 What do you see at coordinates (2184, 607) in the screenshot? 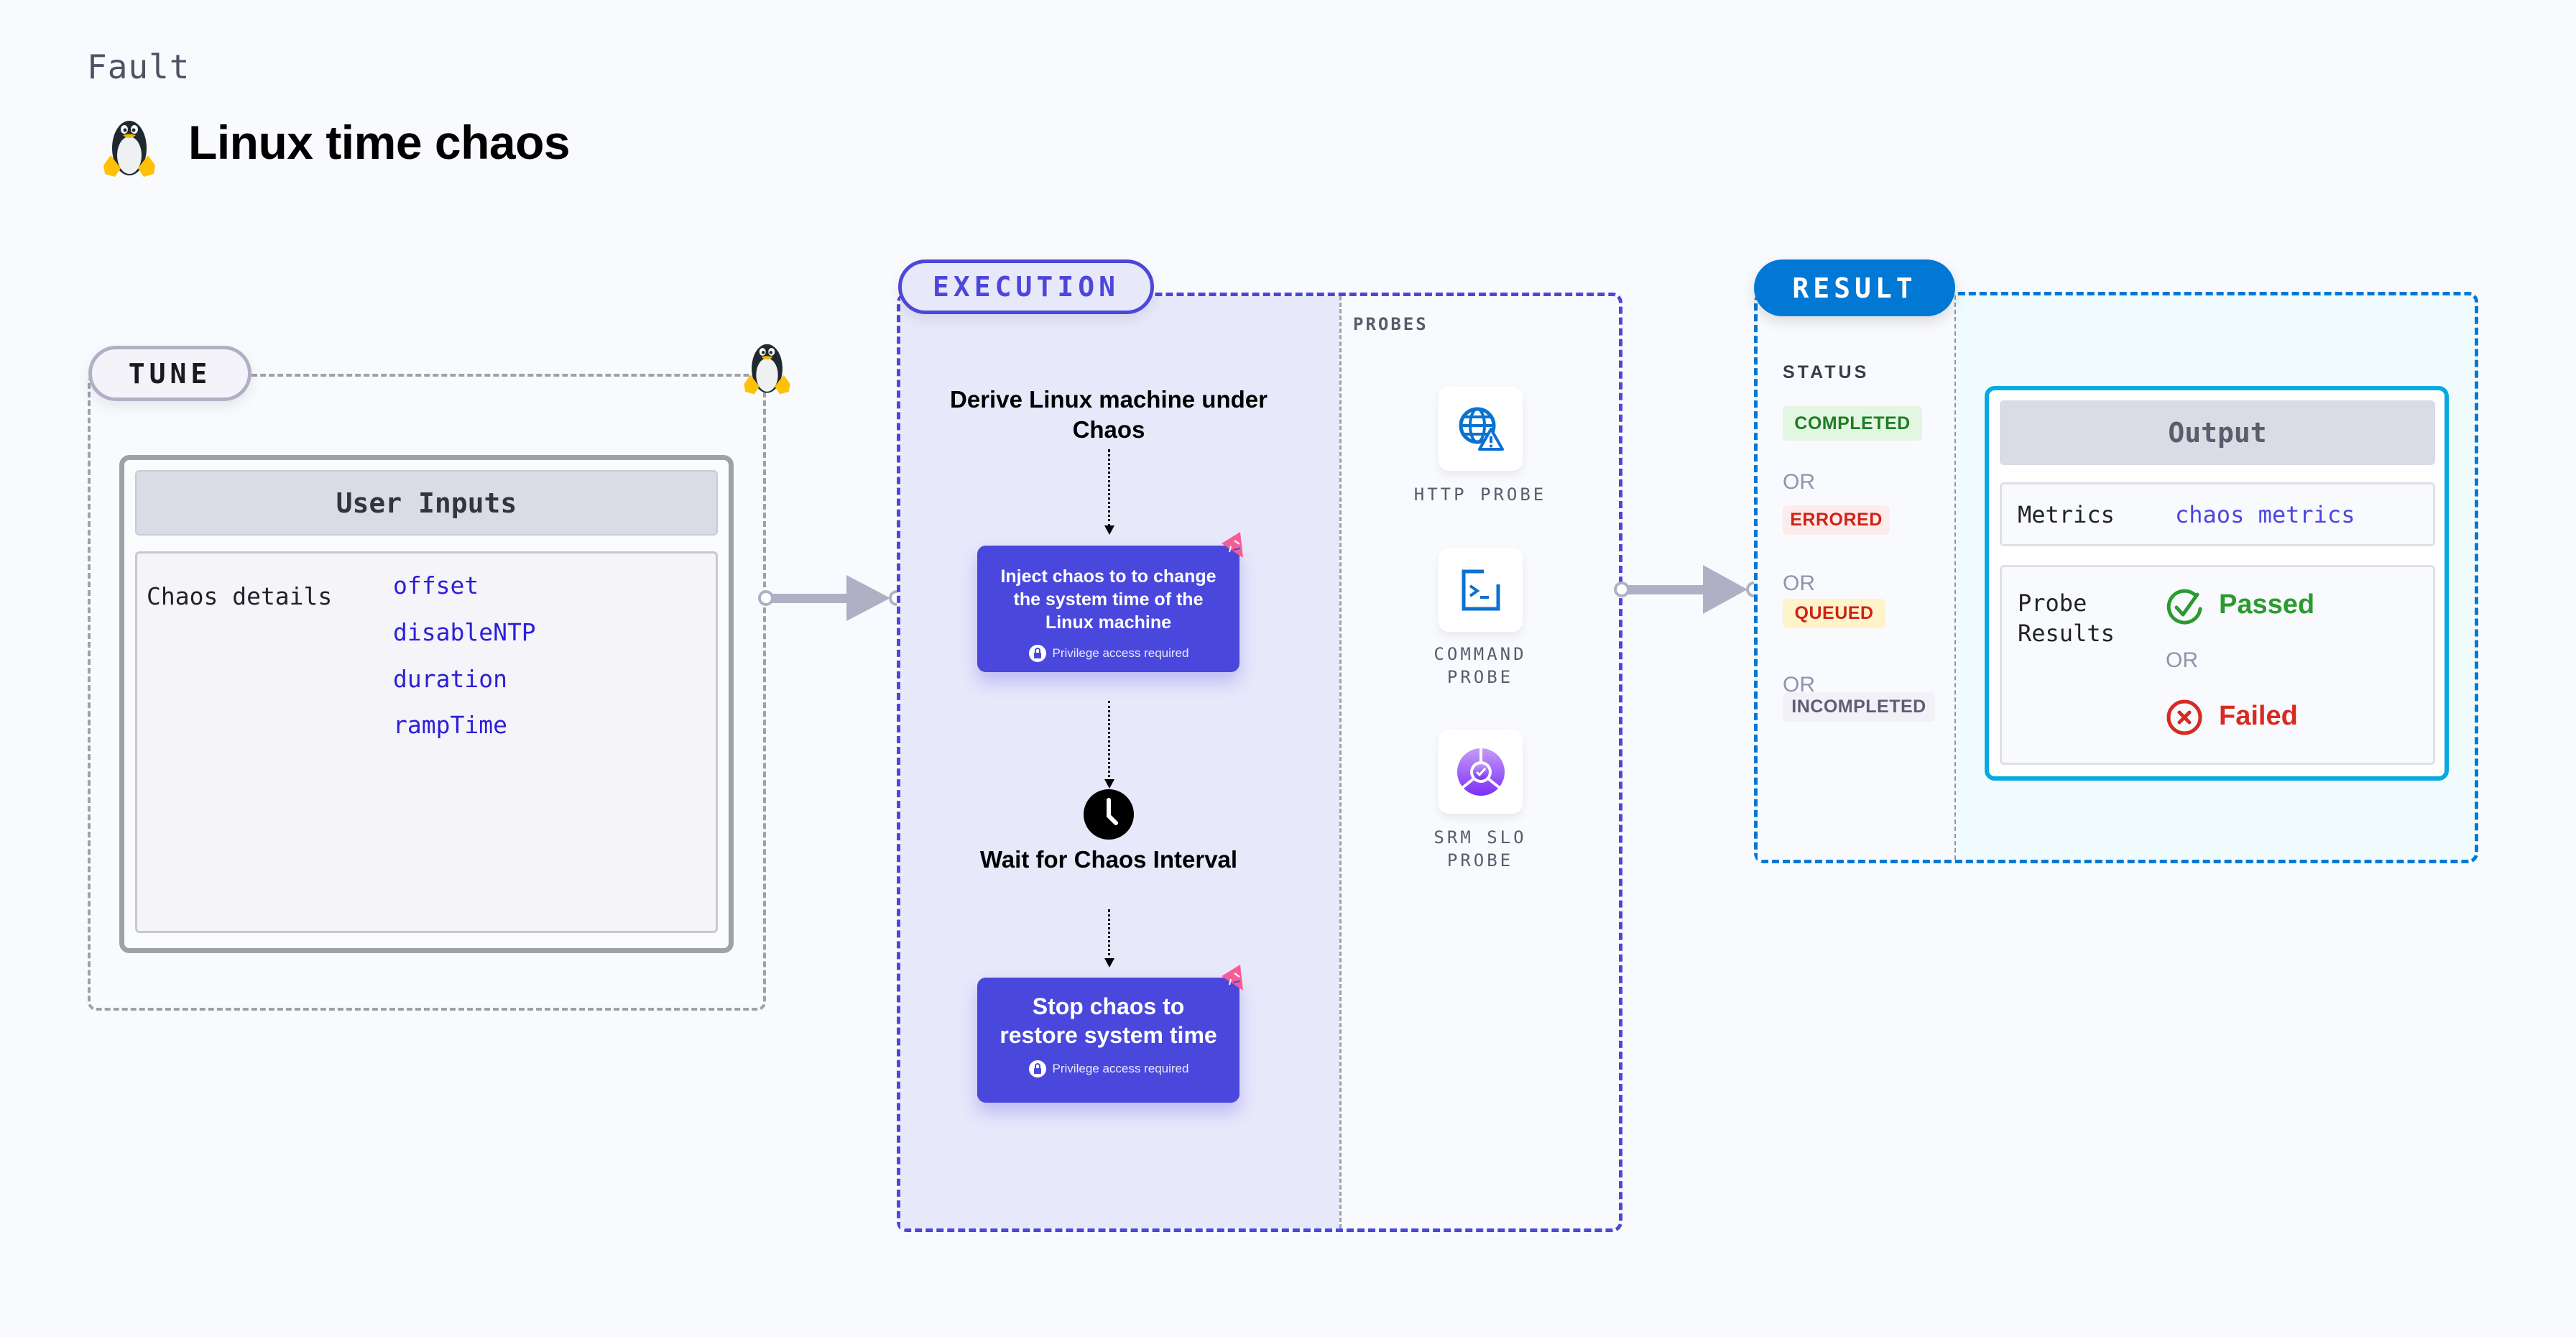
I see `check-circle-icon` at bounding box center [2184, 607].